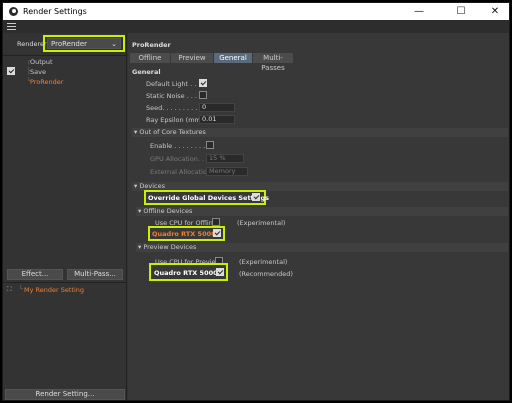 The height and width of the screenshot is (403, 512). What do you see at coordinates (209, 198) in the screenshot?
I see `override-devices-label: Override Global Devices Settings` at bounding box center [209, 198].